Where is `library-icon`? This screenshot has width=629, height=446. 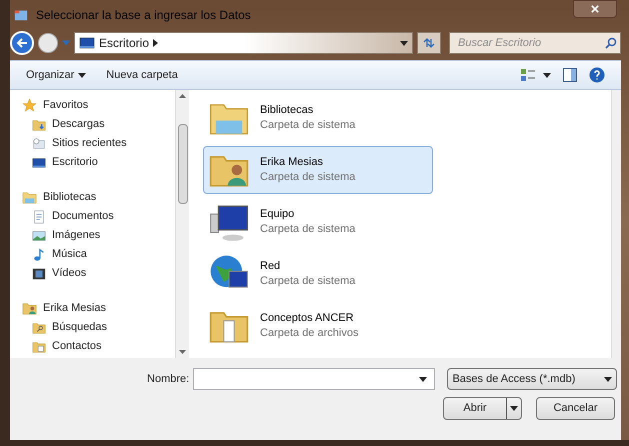 library-icon is located at coordinates (29, 197).